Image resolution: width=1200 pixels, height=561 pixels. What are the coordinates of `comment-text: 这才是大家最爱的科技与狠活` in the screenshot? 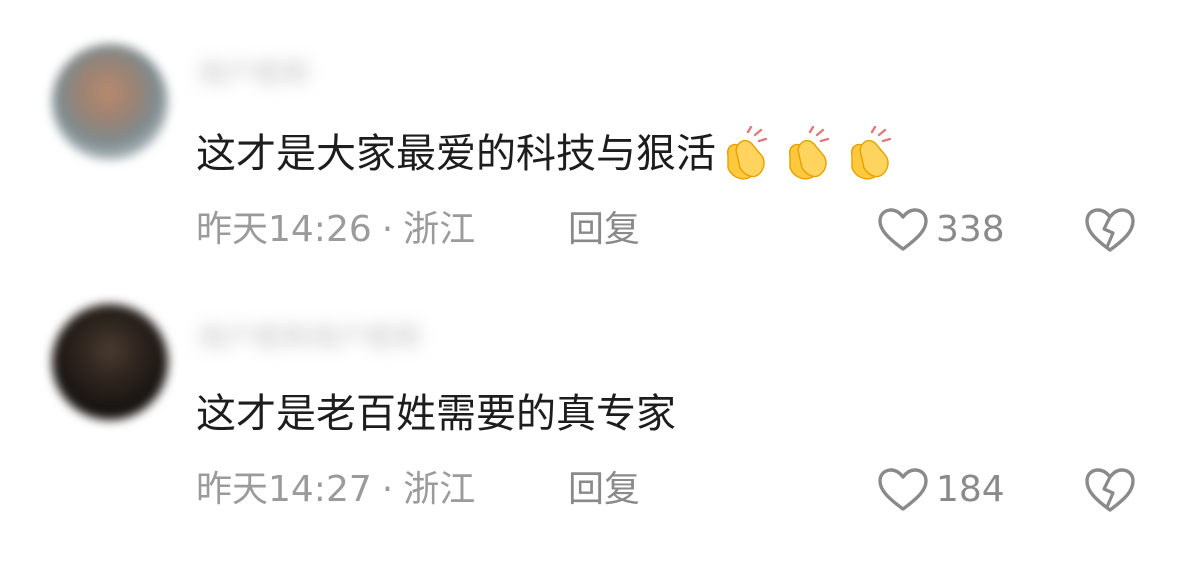 It's located at (550, 154).